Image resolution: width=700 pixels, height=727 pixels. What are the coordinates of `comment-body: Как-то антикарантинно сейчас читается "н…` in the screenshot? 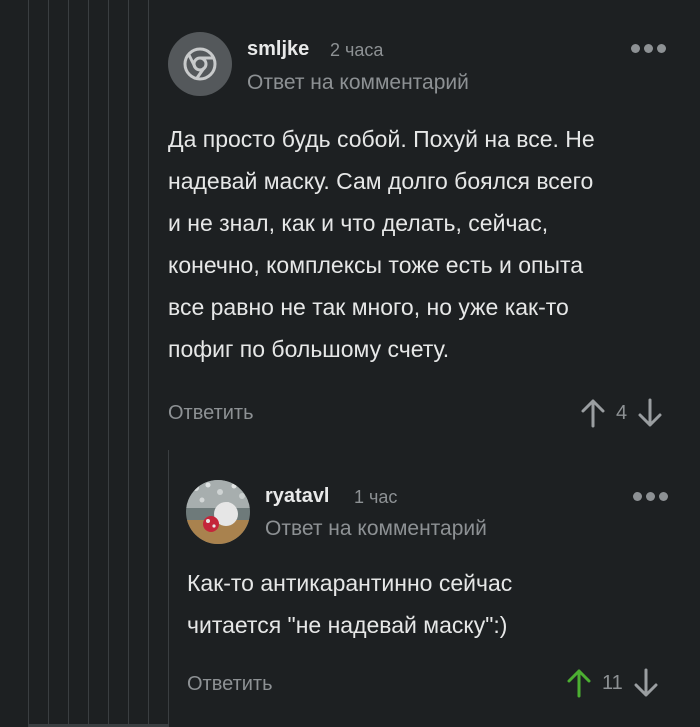 It's located at (349, 604).